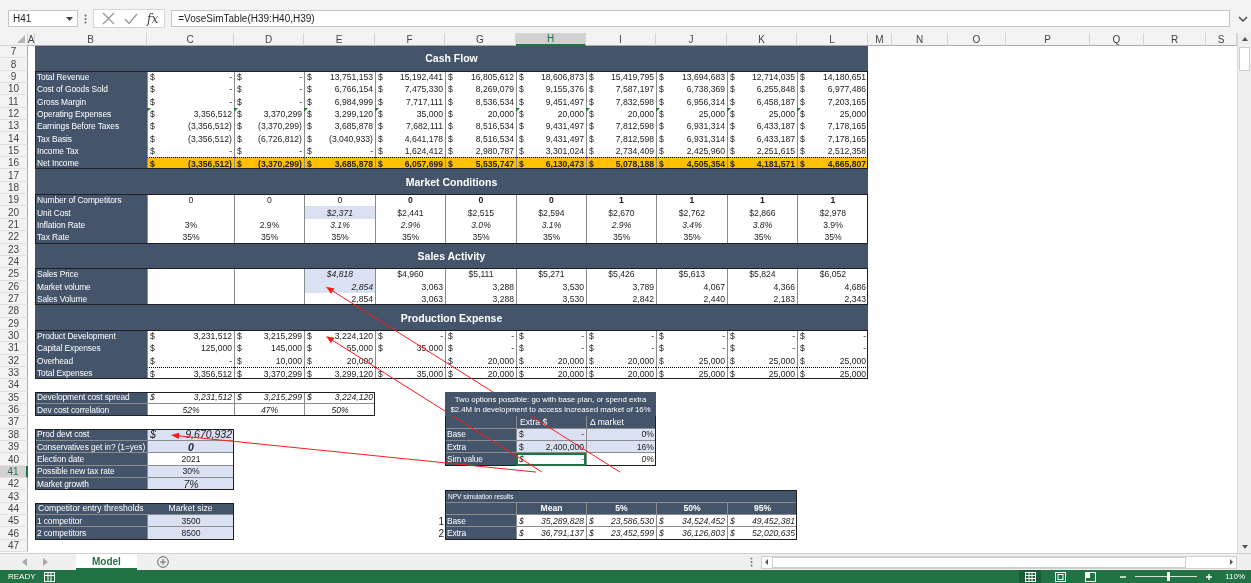 The image size is (1251, 583). Describe the element at coordinates (108, 18) in the screenshot. I see `cancel-icon` at that location.